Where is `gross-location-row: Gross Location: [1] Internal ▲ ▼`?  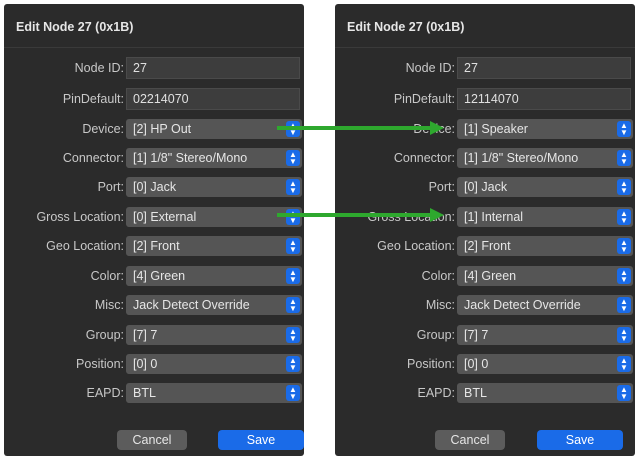 gross-location-row: Gross Location: [1] Internal ▲ ▼ is located at coordinates (485, 217).